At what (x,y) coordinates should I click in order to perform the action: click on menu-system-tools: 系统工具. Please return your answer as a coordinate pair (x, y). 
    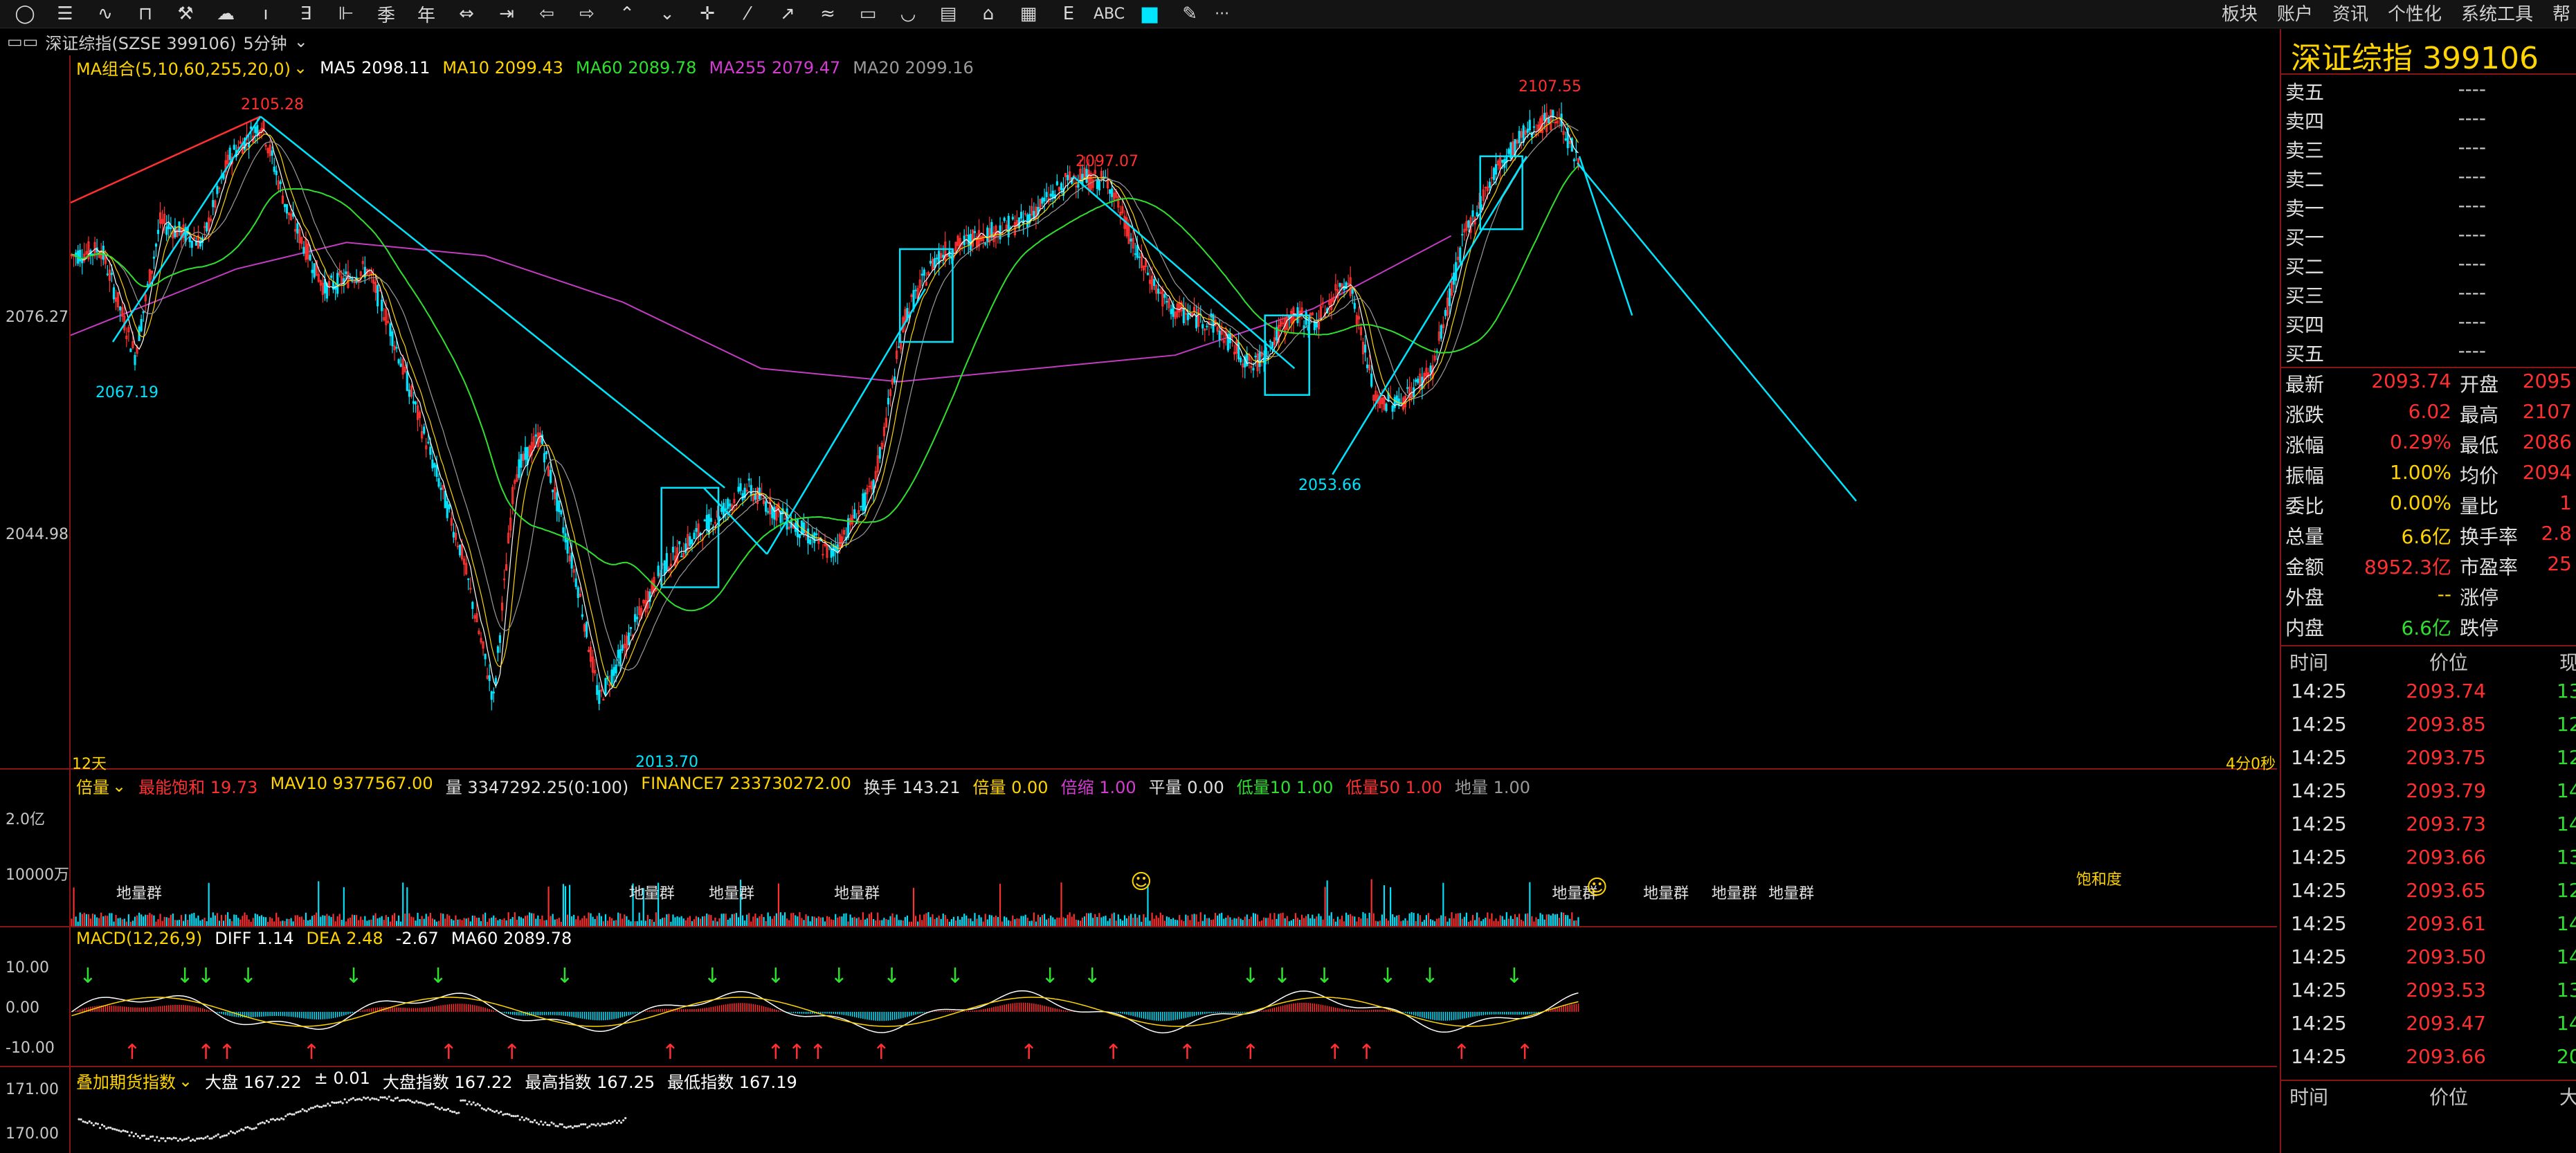
    Looking at the image, I should click on (2497, 12).